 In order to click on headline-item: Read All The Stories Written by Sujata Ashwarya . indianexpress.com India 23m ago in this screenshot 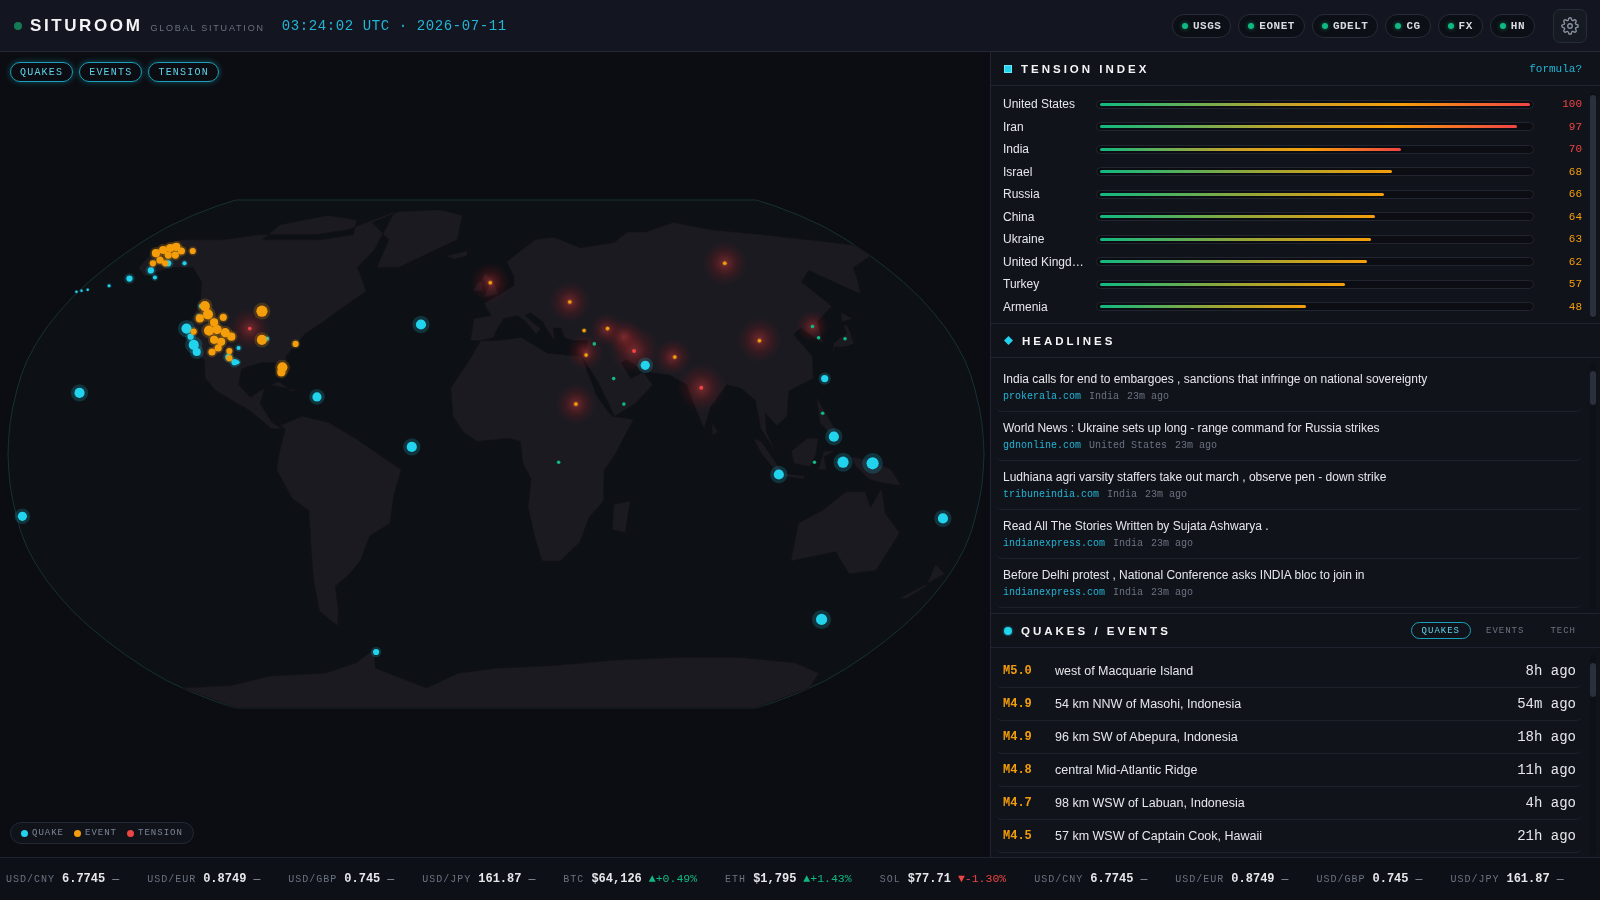, I will do `click(1289, 534)`.